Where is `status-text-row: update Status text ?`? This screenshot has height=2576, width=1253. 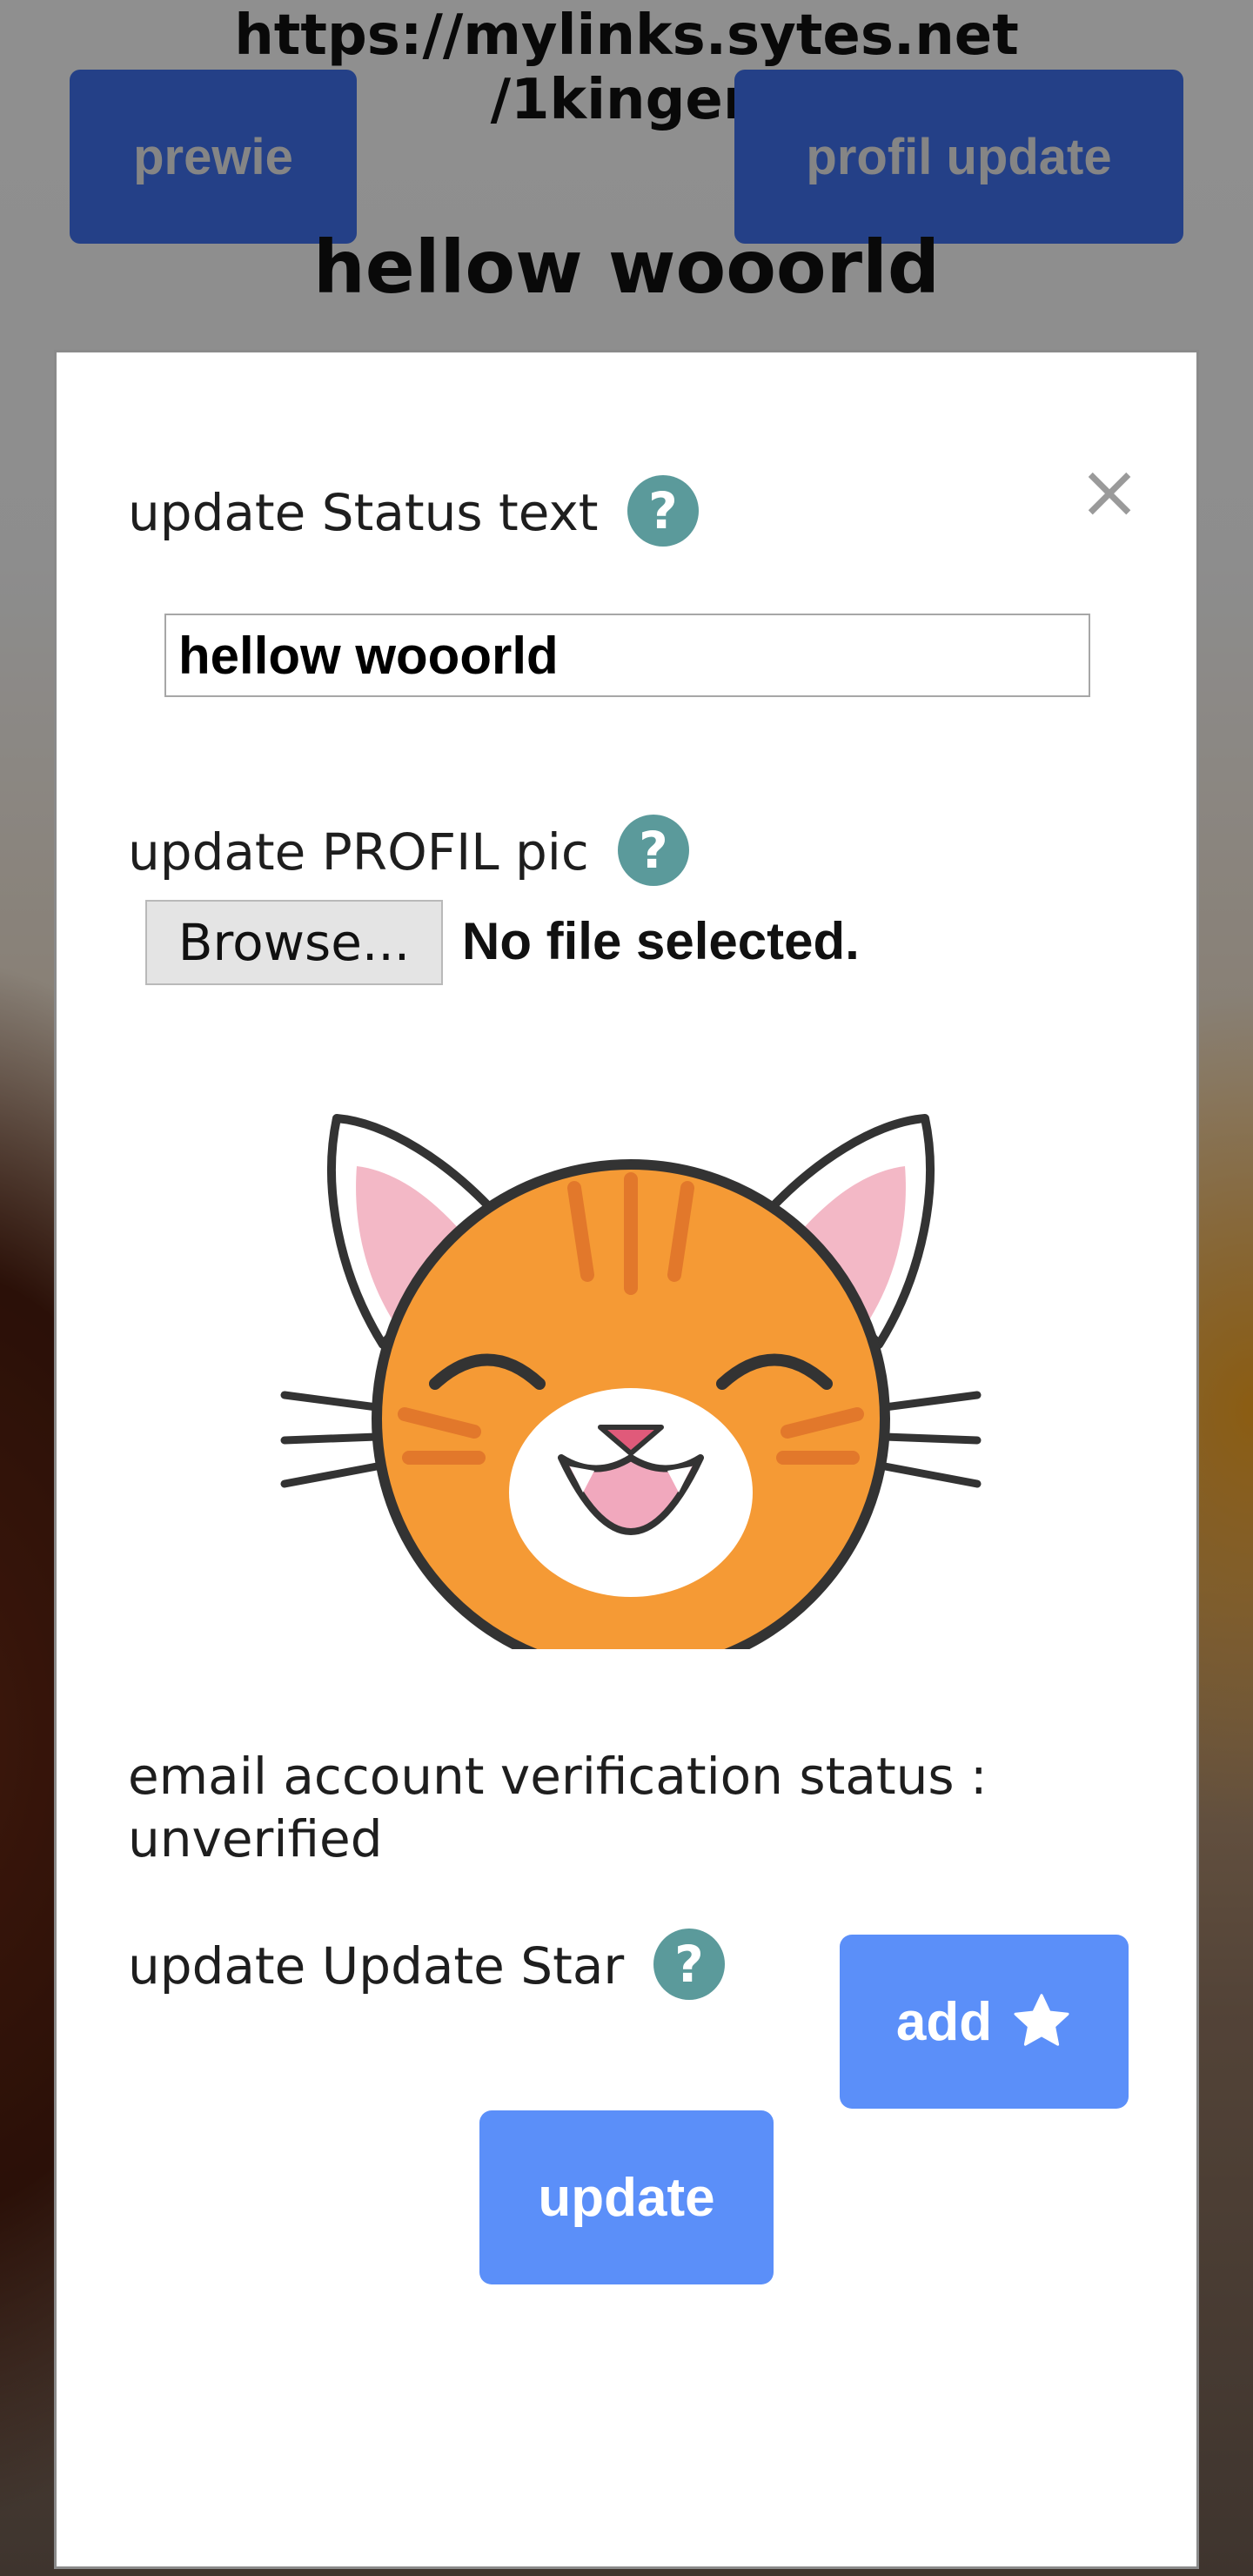
status-text-row: update Status text ? is located at coordinates (414, 510).